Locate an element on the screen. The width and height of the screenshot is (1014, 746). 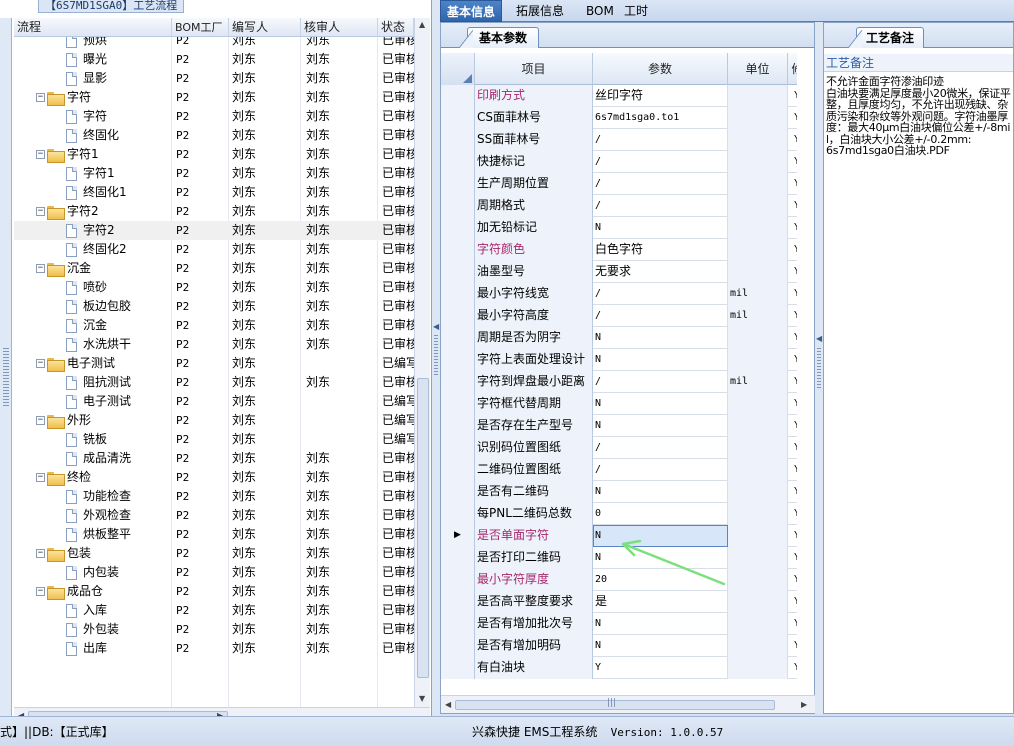
tree-row: − 外形 P2 刘东 已编写 is located at coordinates (214, 420).